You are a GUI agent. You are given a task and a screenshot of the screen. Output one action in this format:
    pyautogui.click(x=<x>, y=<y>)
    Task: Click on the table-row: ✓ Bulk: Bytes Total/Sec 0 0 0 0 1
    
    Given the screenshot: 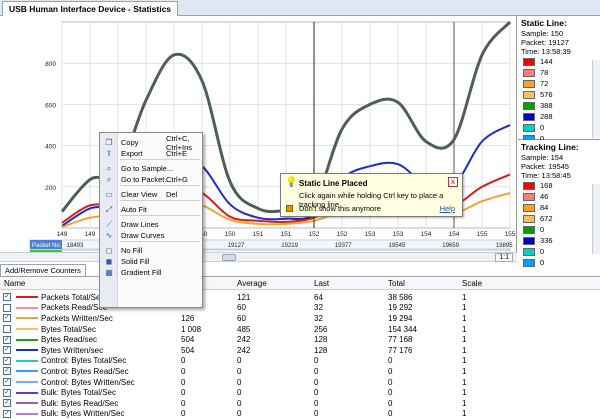 What is the action you would take?
    pyautogui.click(x=300, y=392)
    